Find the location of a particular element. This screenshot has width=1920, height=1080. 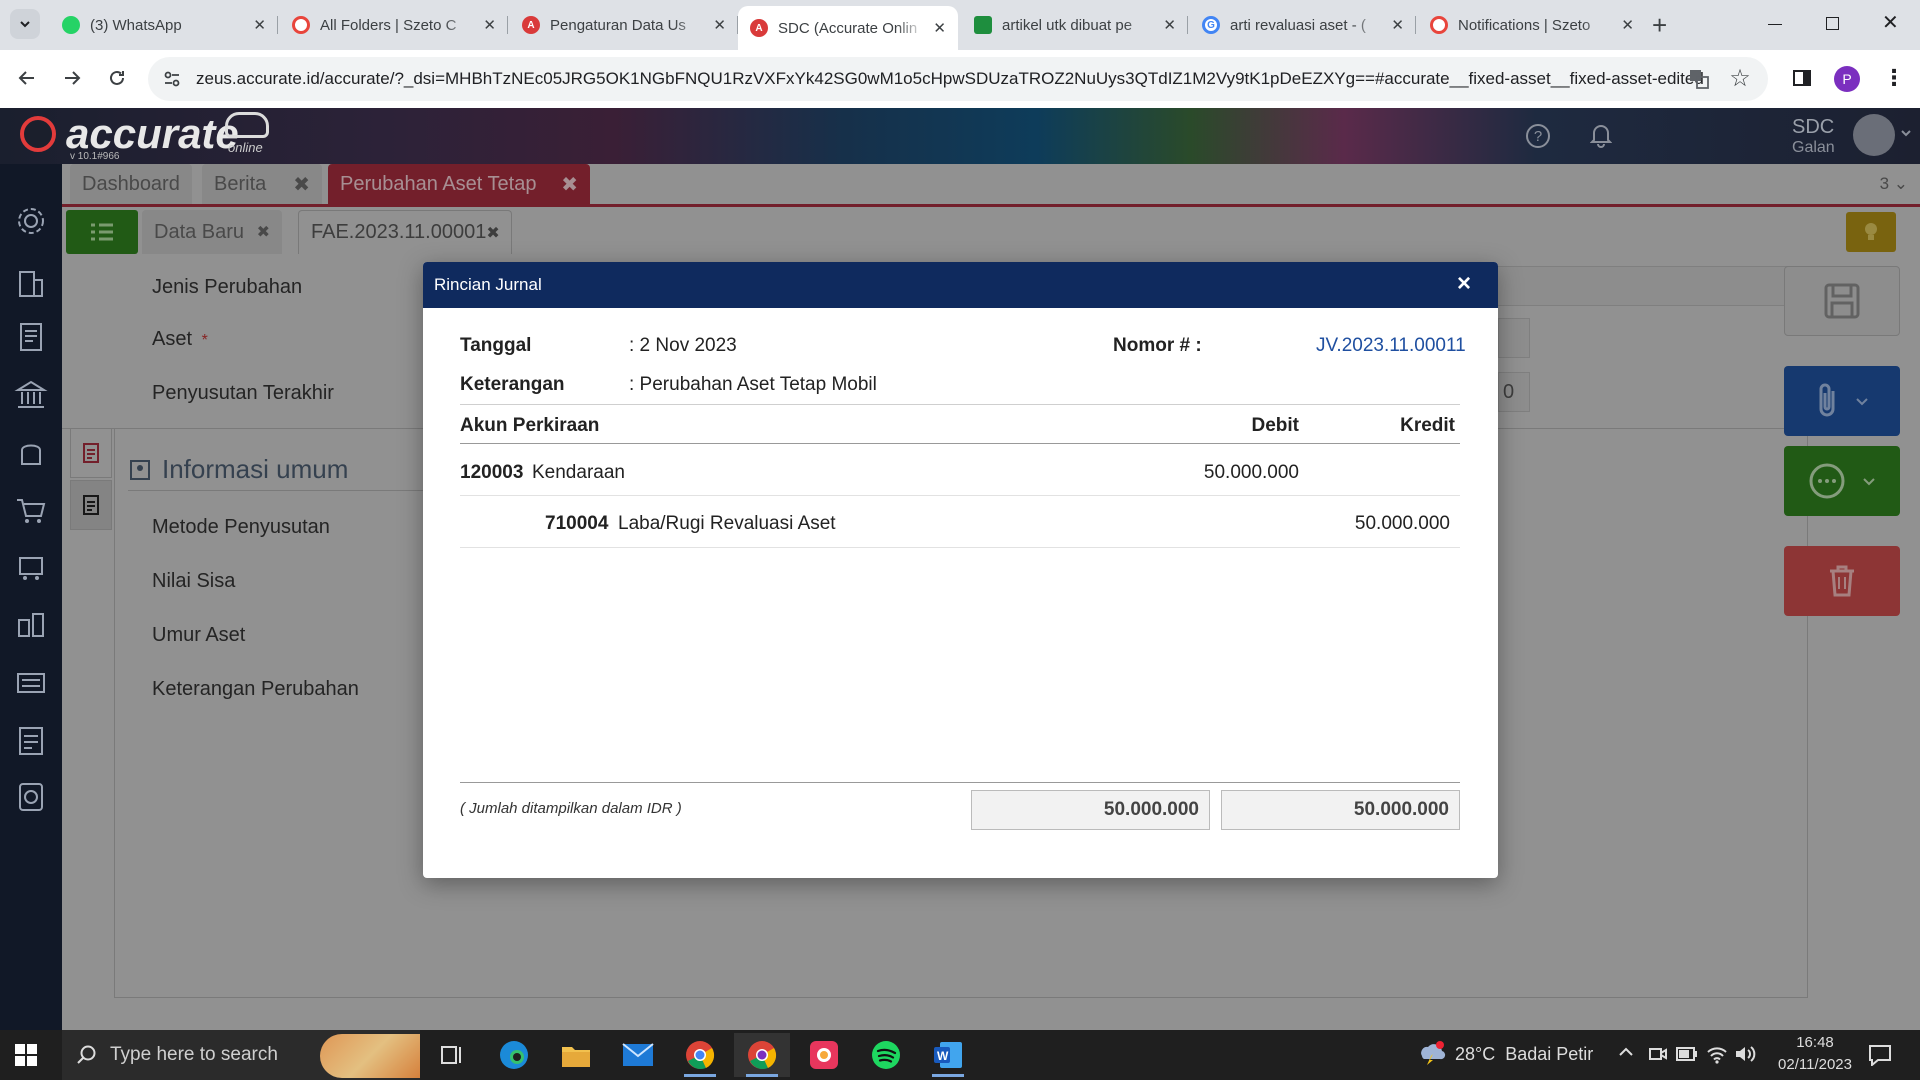

mail-icon is located at coordinates (638, 1054).